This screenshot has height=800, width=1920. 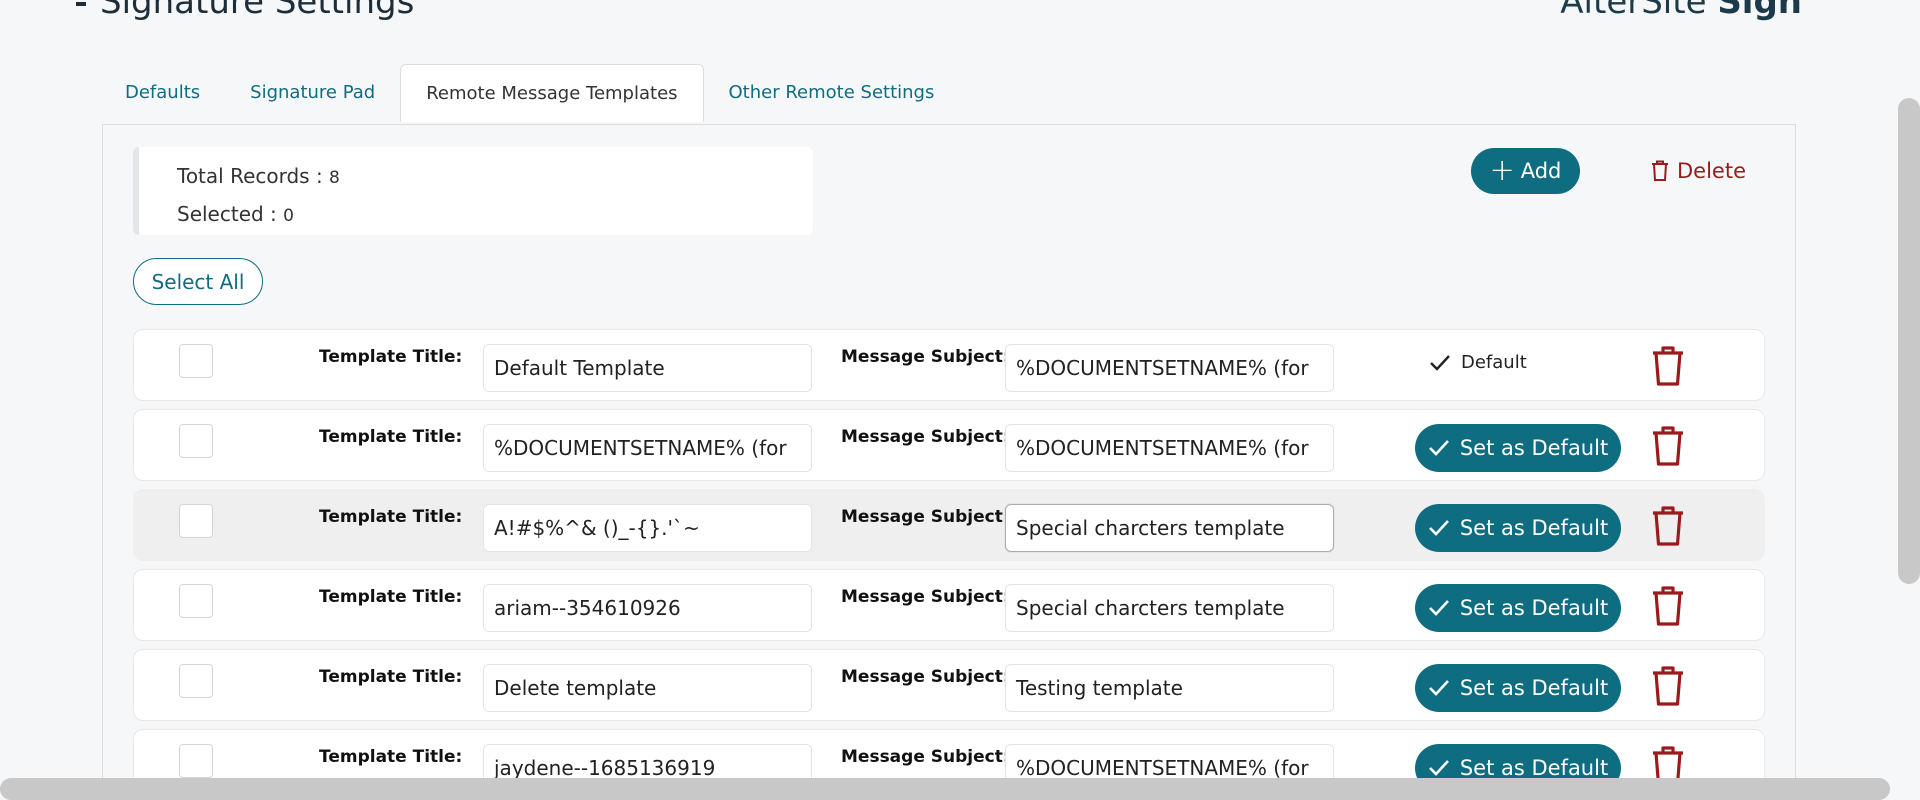 What do you see at coordinates (647, 688) in the screenshot?
I see `template-title-input: Delete template` at bounding box center [647, 688].